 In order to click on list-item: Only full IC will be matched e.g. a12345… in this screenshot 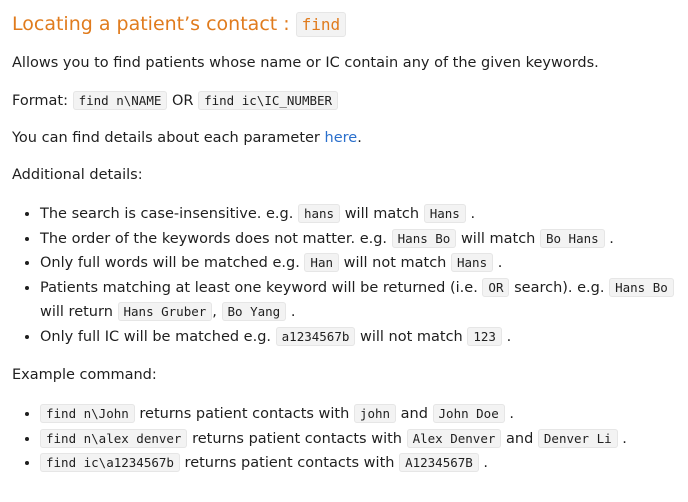, I will do `click(358, 337)`.